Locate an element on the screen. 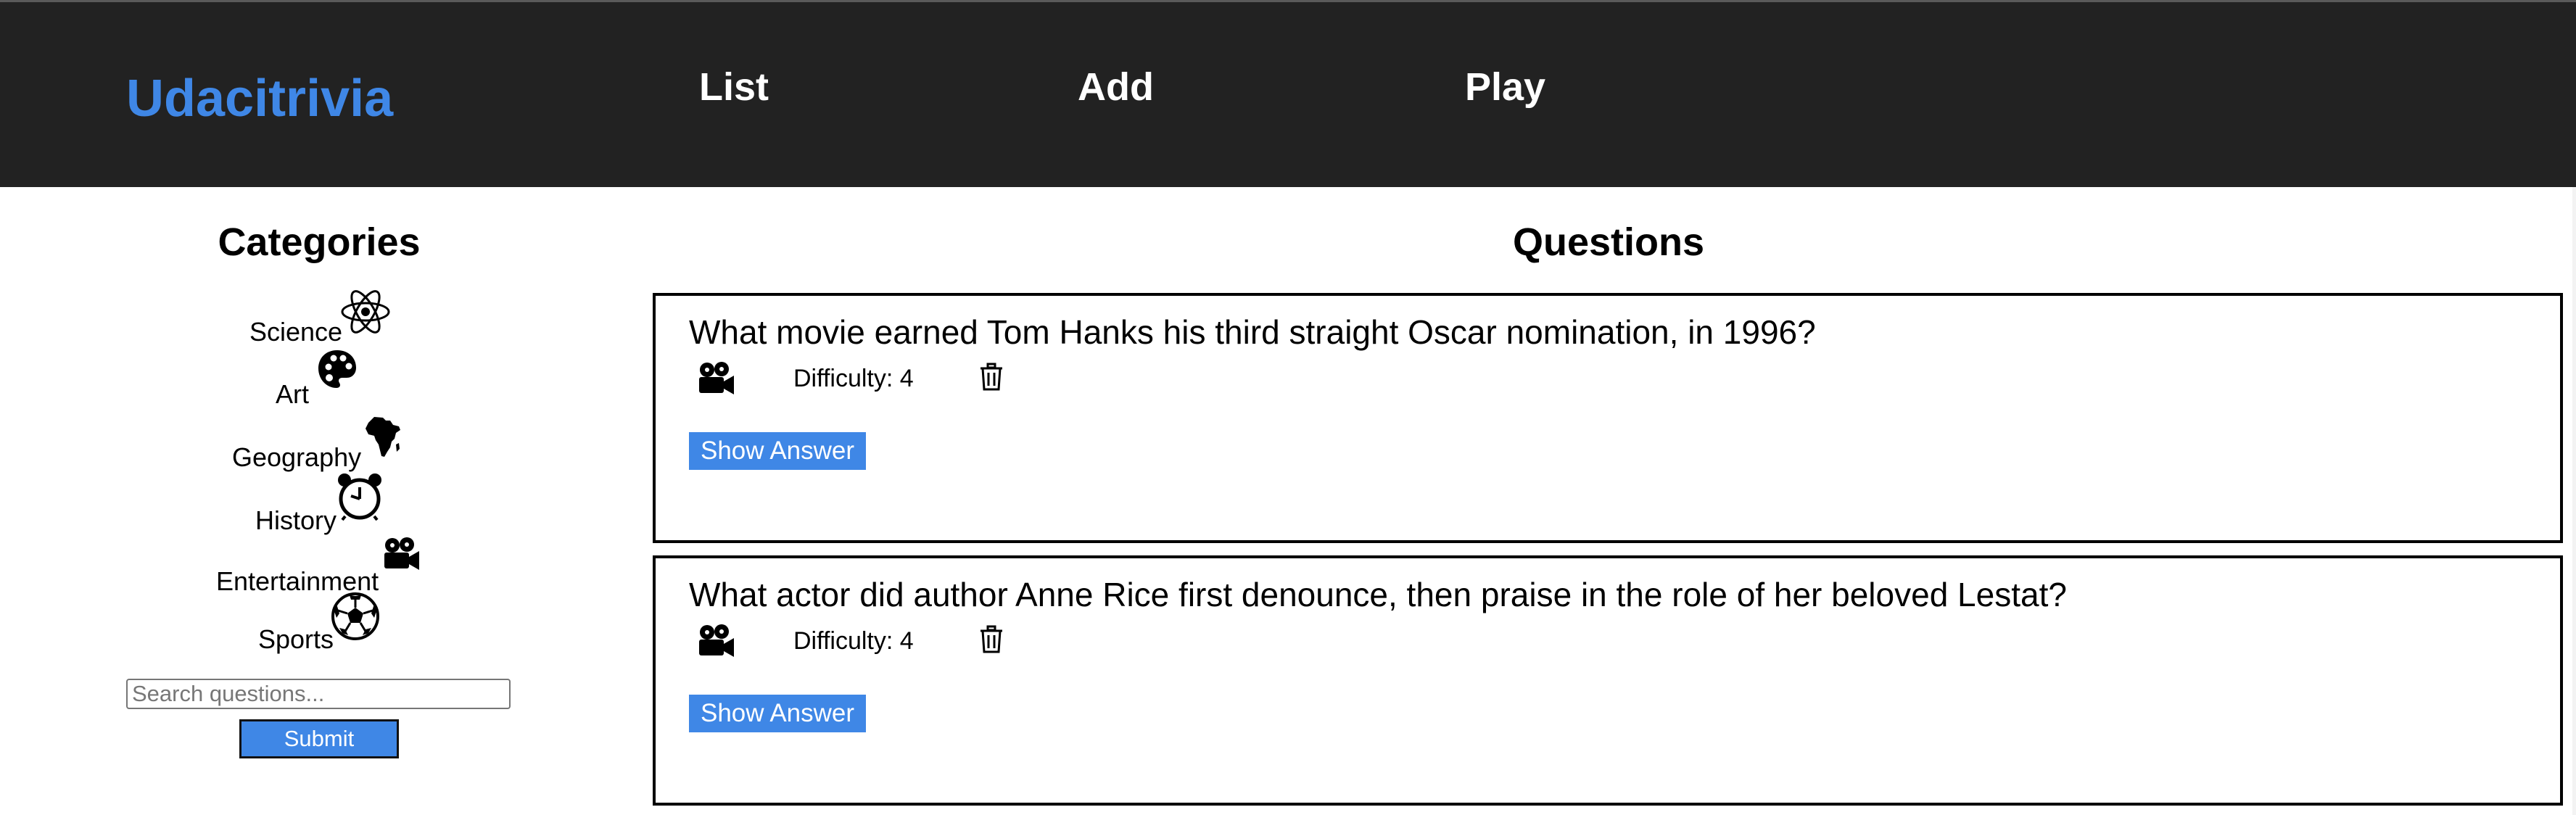 The width and height of the screenshot is (2576, 815). category-item-science: Science is located at coordinates (325, 319).